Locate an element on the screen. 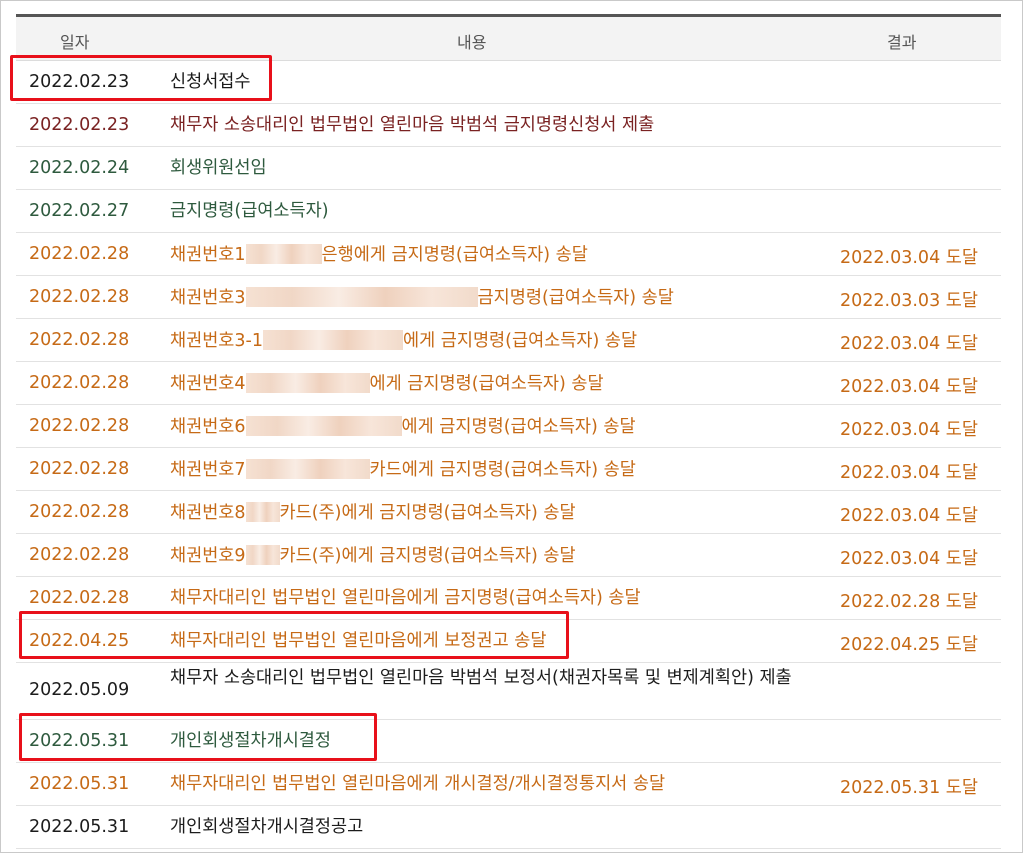 The image size is (1023, 853). row-content: 신청서접수 is located at coordinates (210, 82).